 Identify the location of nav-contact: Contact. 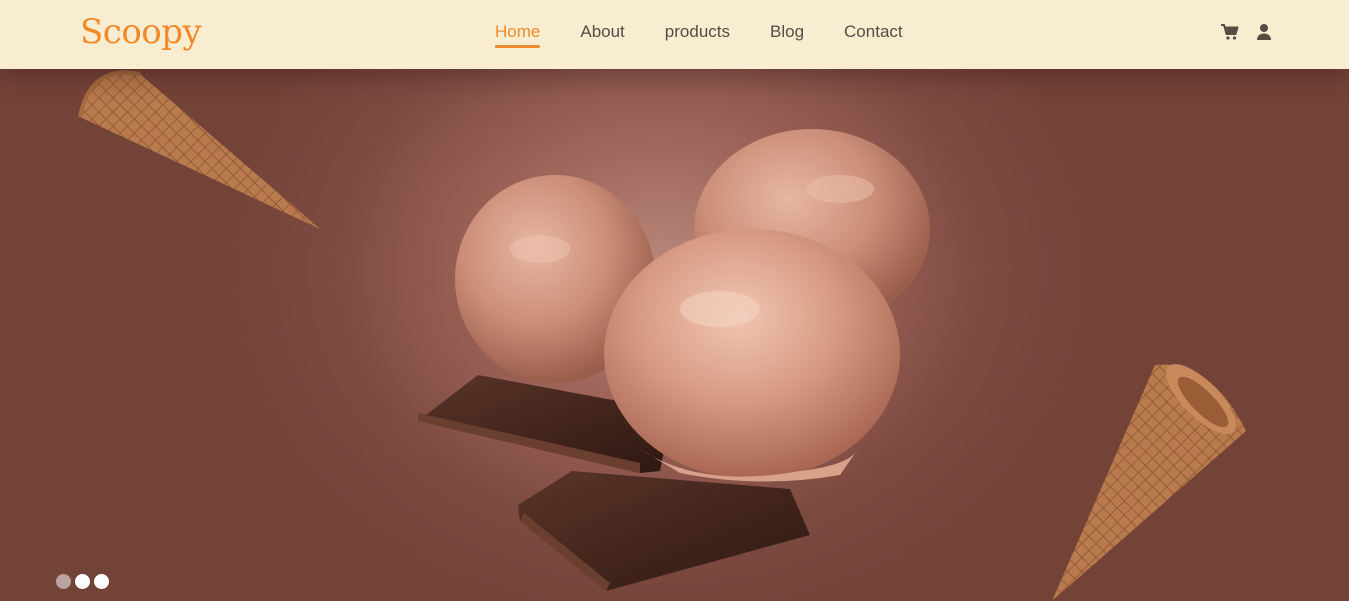
(873, 35).